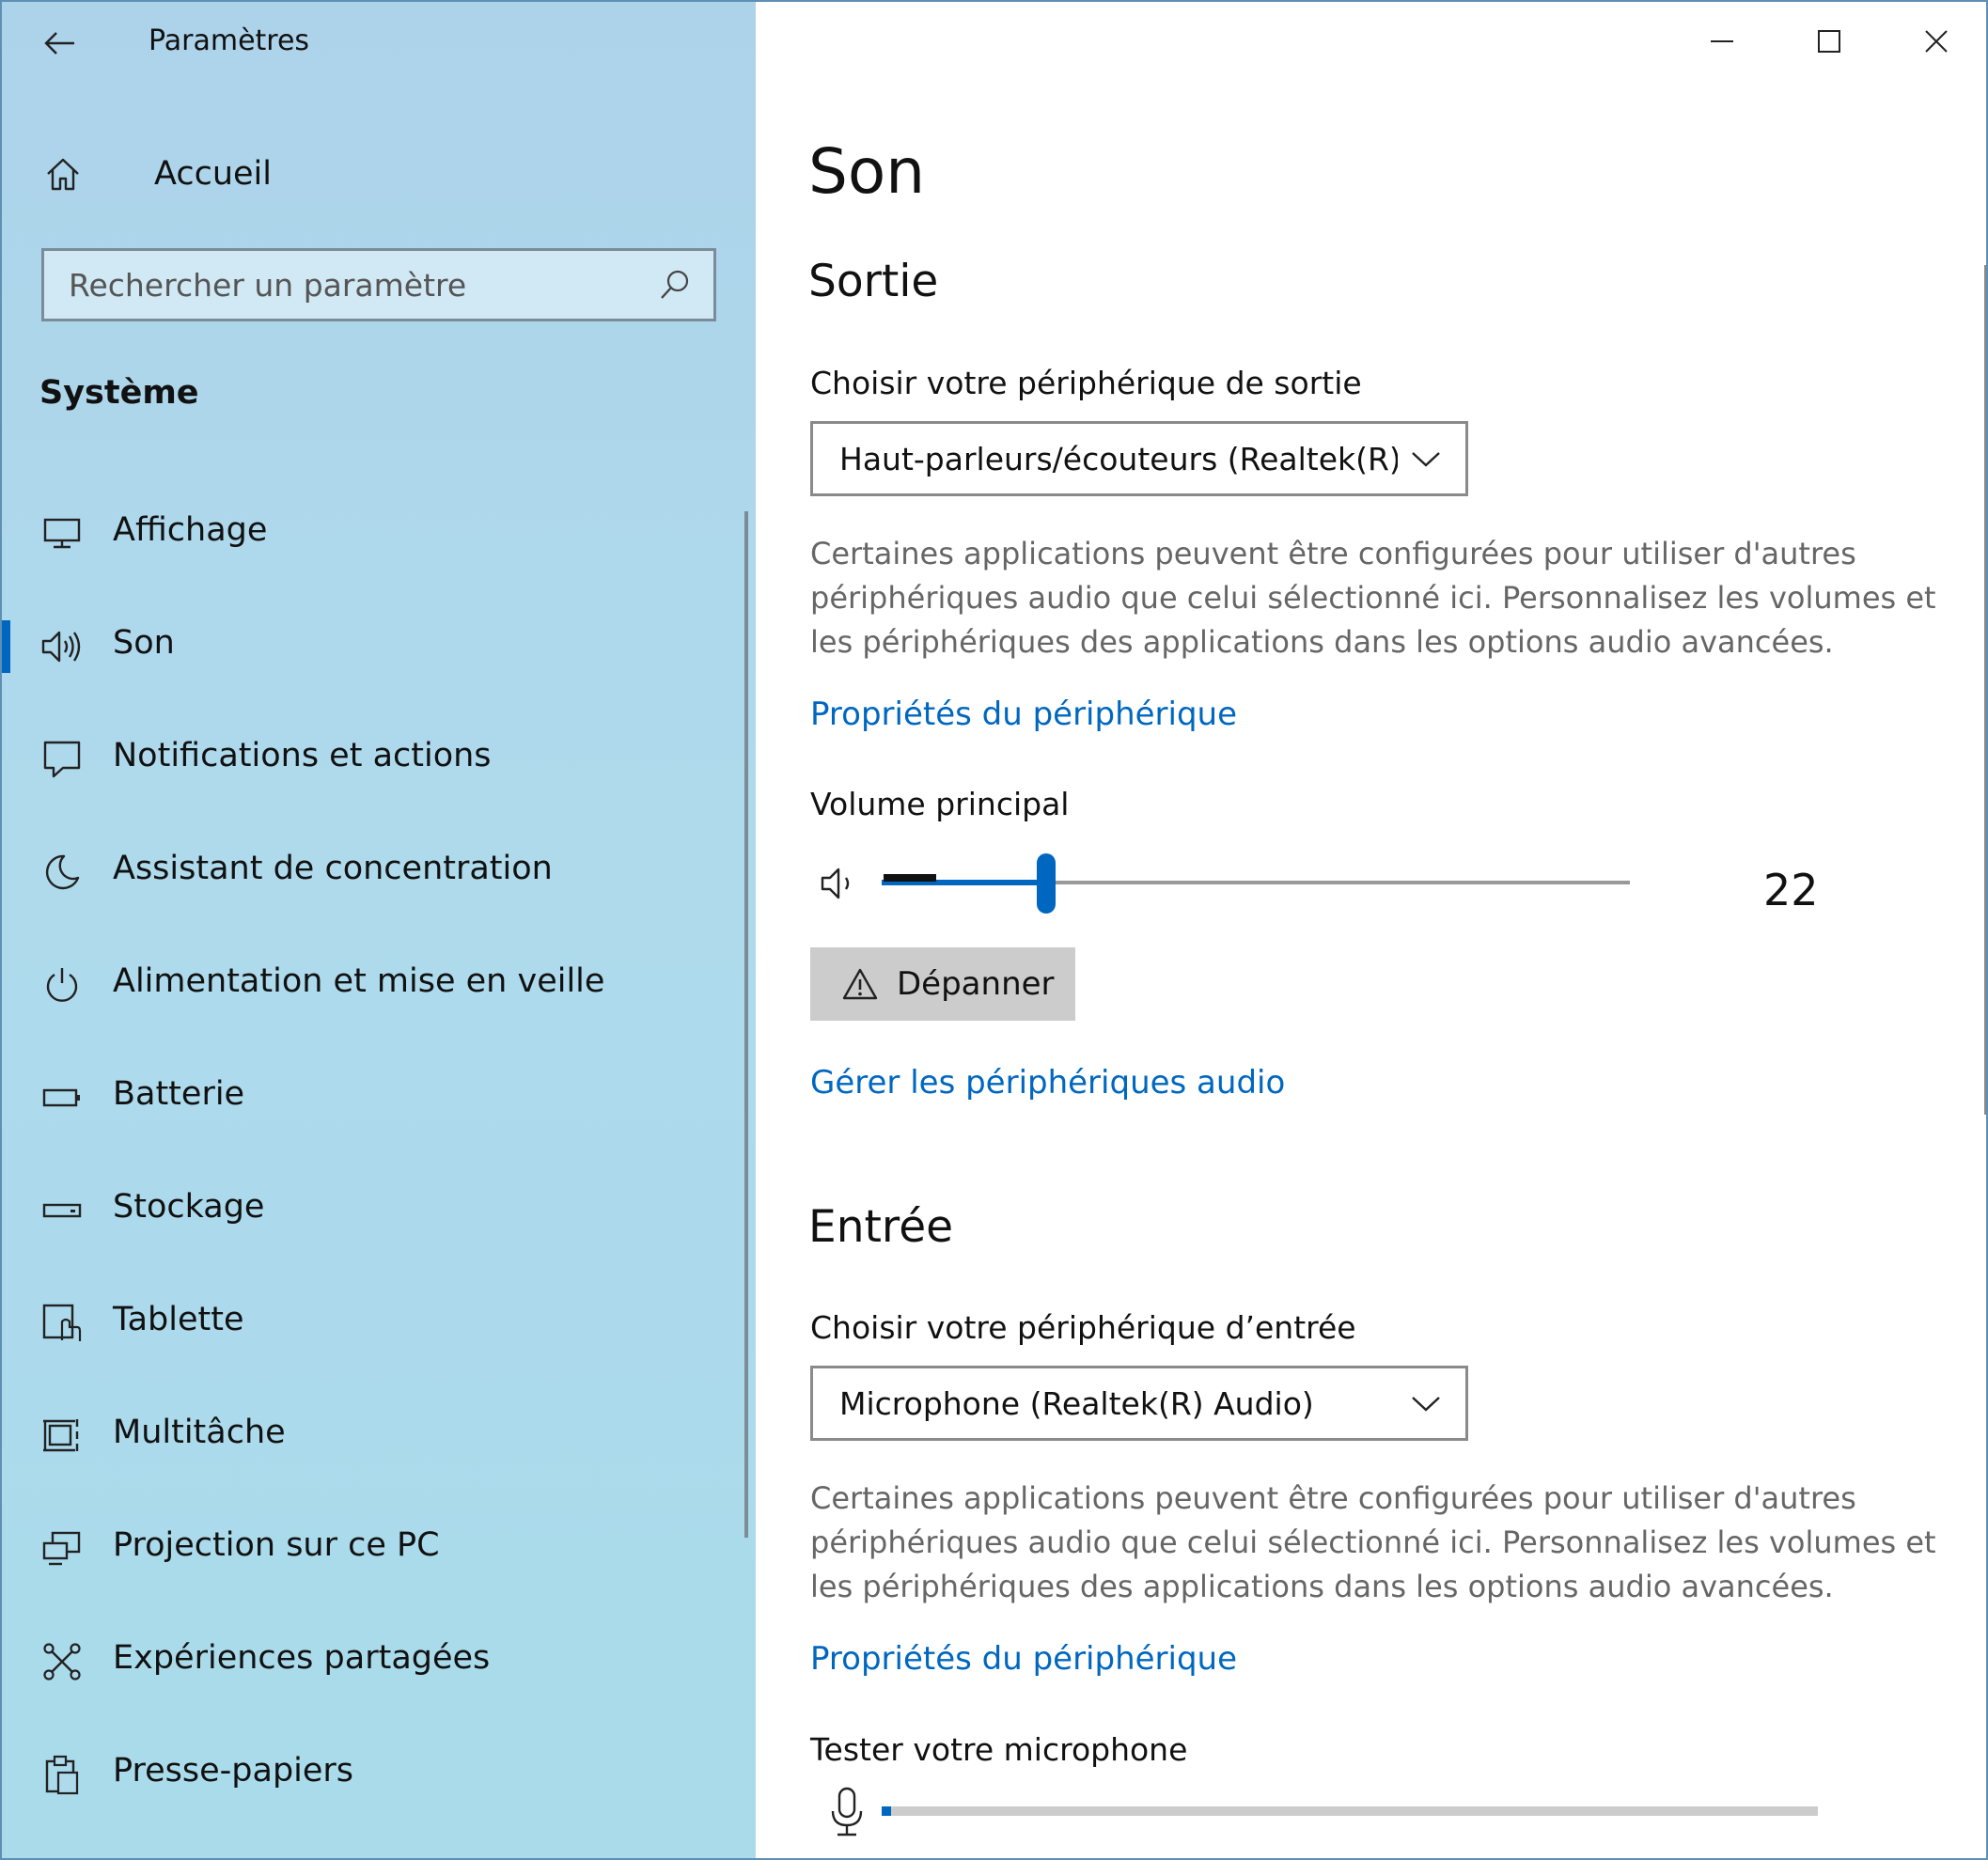  I want to click on input-device-dropdown: Microphone (Realtek(R) Audio), so click(1139, 1404).